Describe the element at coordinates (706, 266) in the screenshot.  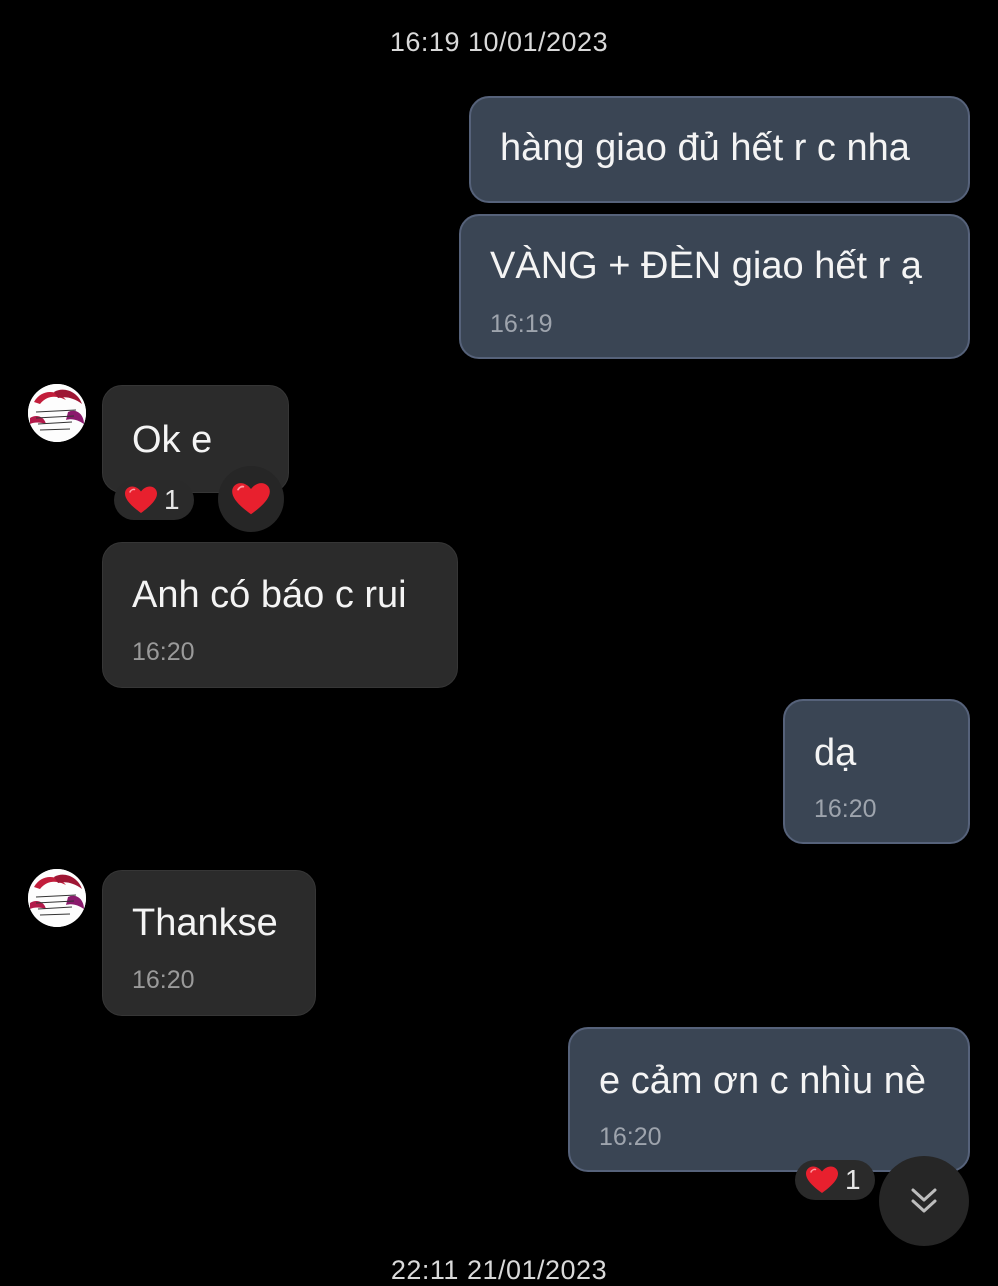
I see `message-text: VÀNG + ĐÈN giao hết r ạ` at that location.